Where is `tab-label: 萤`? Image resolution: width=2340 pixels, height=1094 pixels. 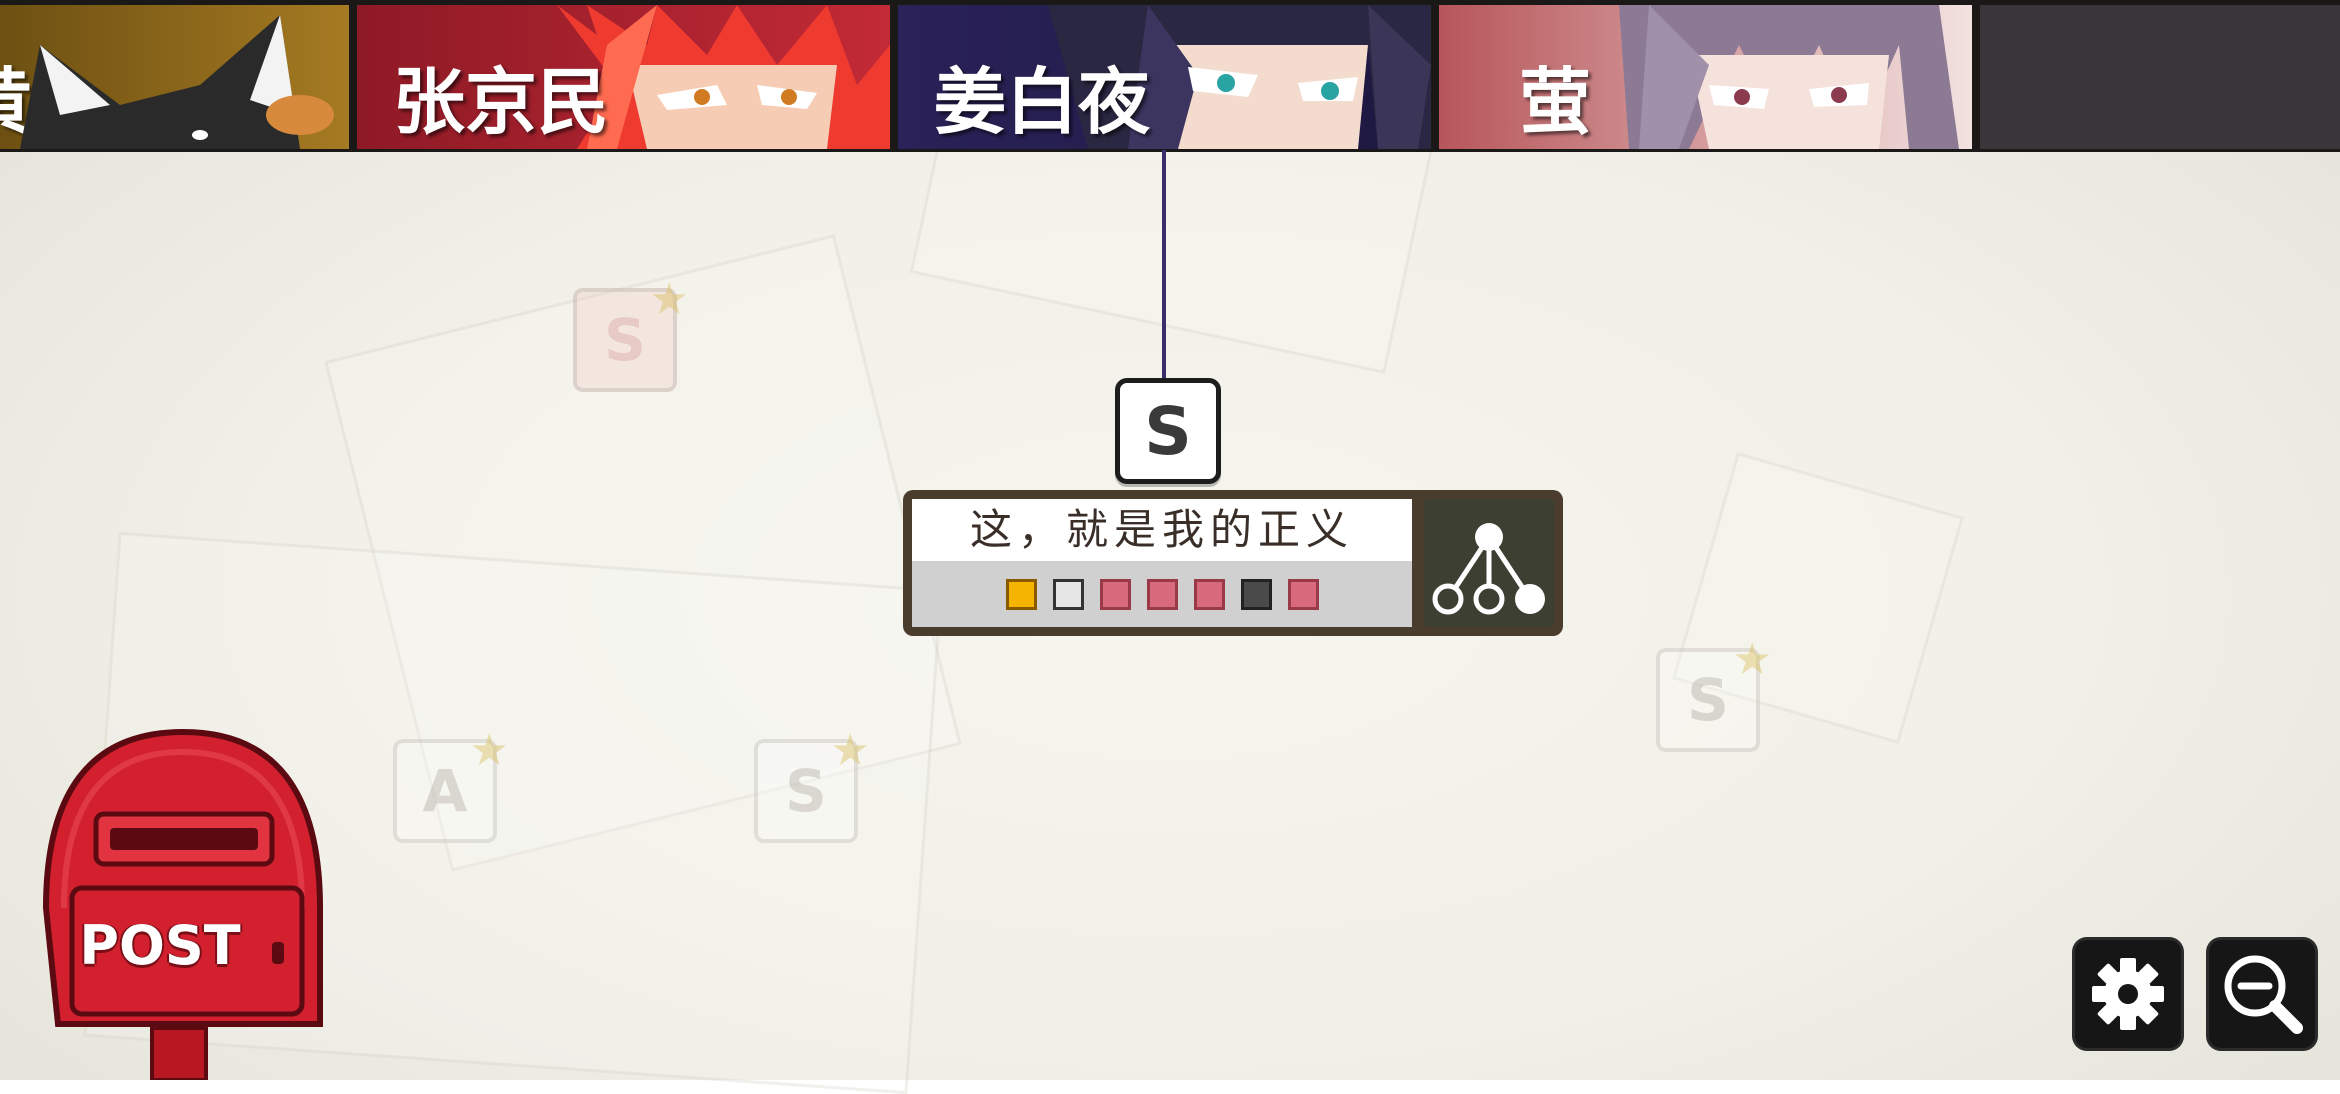
tab-label: 萤 is located at coordinates (1555, 101).